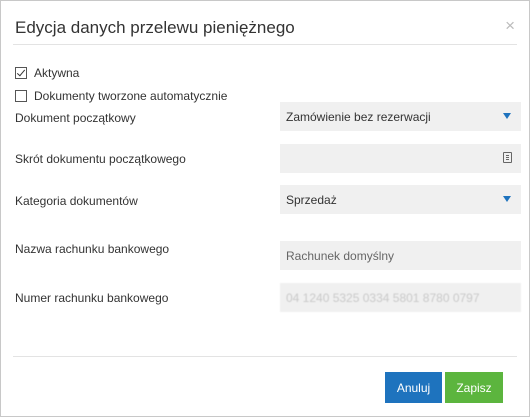  I want to click on close-icon: ×, so click(510, 26).